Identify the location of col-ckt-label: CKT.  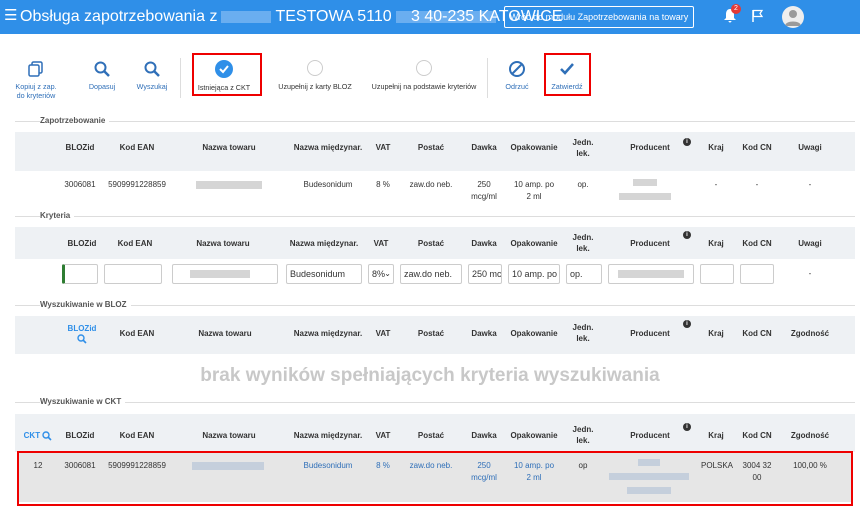
(32, 435).